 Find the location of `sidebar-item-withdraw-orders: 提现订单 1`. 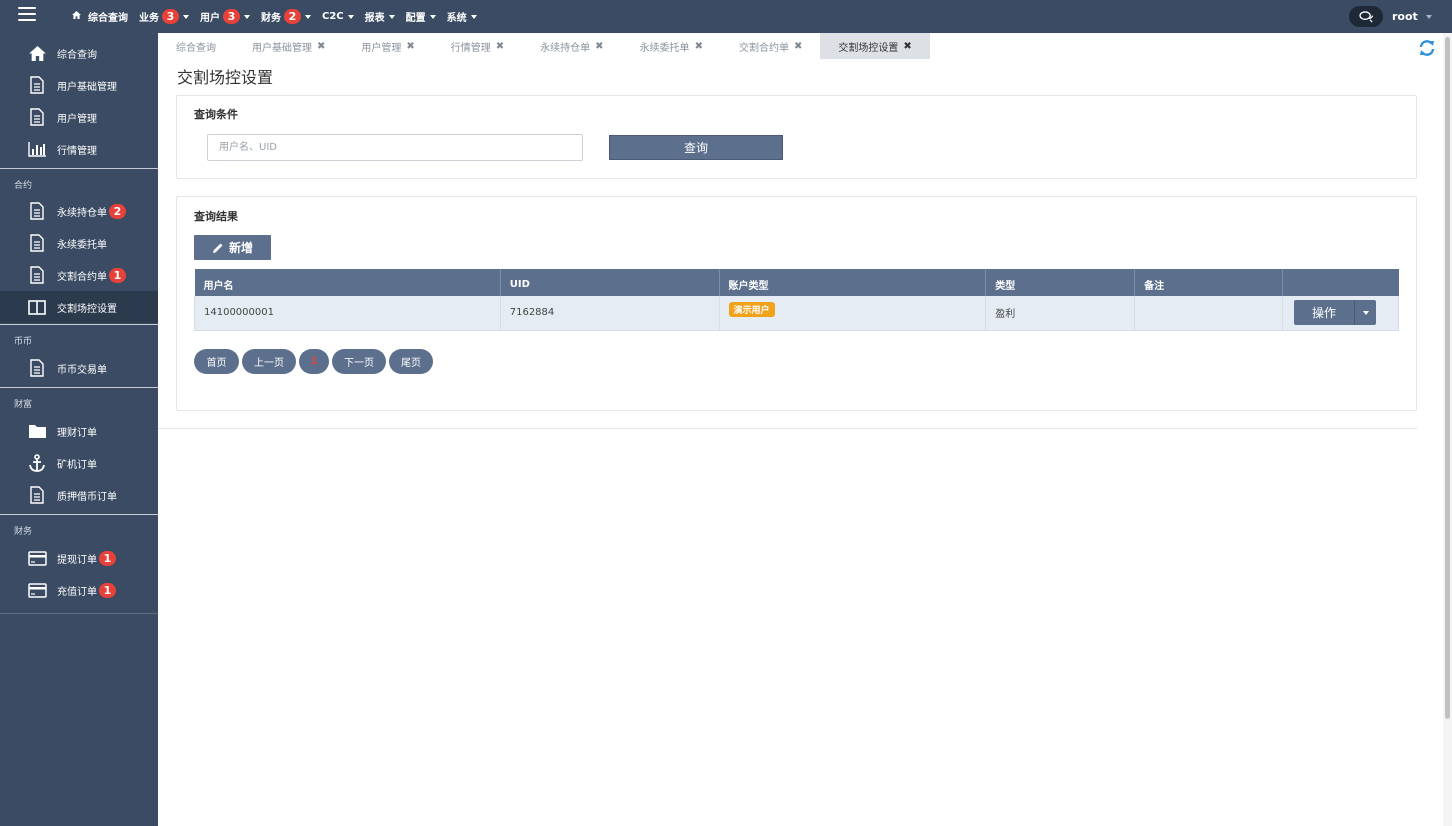

sidebar-item-withdraw-orders: 提现订单 1 is located at coordinates (79, 558).